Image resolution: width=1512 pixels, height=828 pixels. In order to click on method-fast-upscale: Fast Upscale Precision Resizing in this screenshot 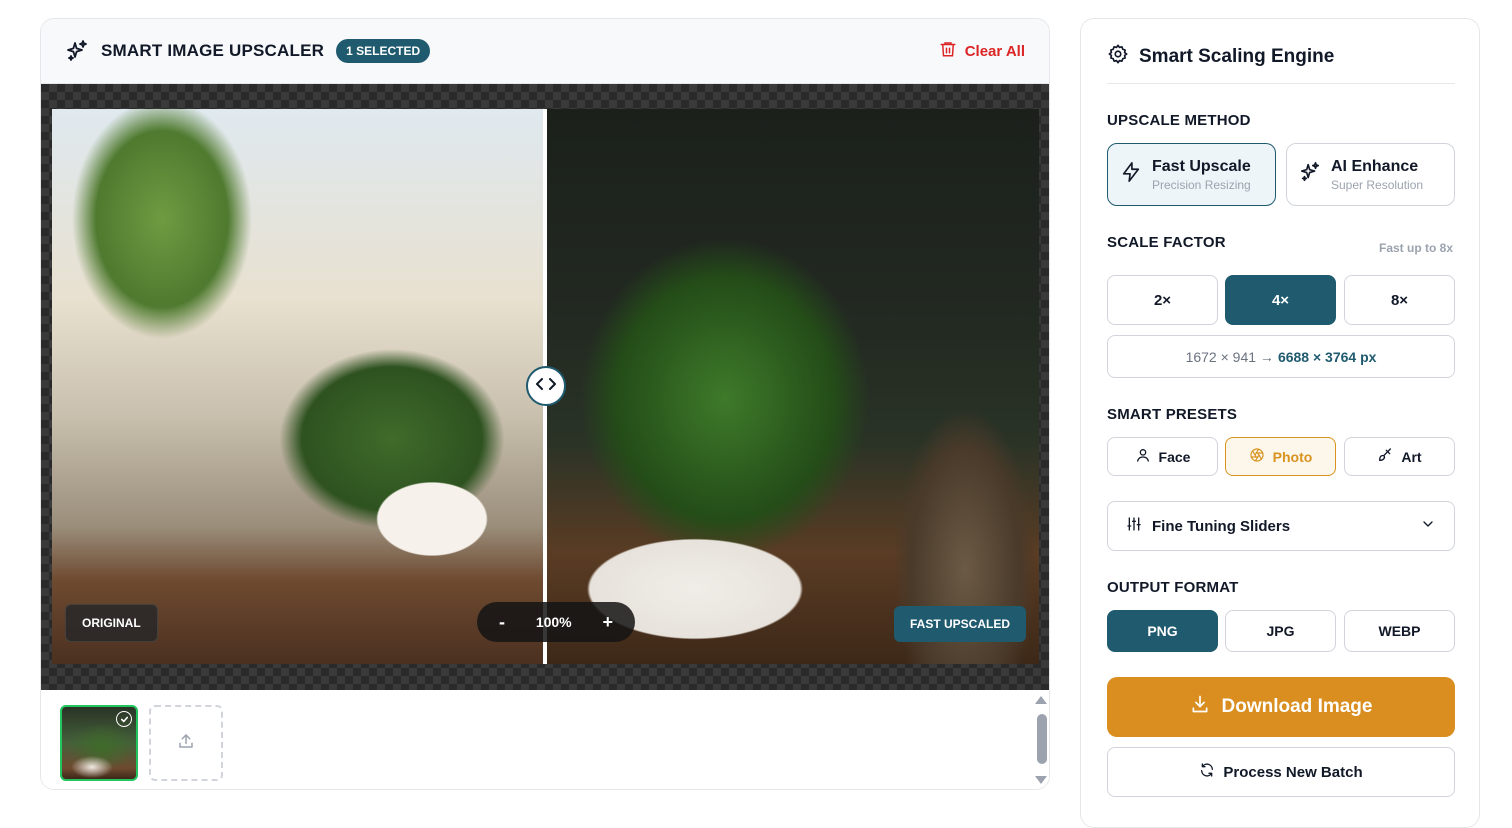, I will do `click(1191, 174)`.